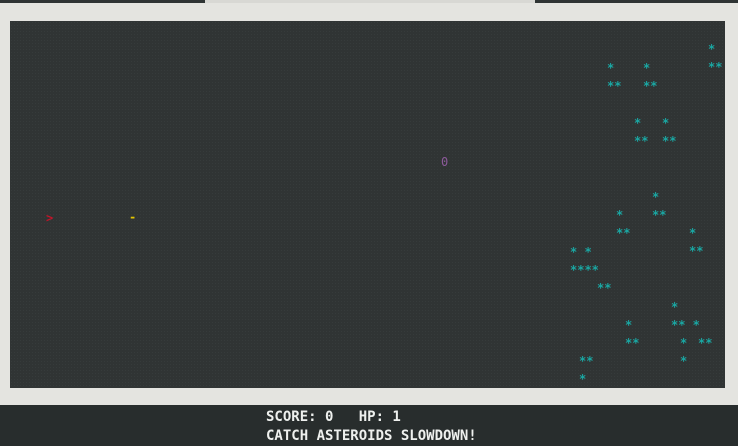 This screenshot has height=446, width=738. What do you see at coordinates (445, 162) in the screenshot?
I see `enemy-icon: 0` at bounding box center [445, 162].